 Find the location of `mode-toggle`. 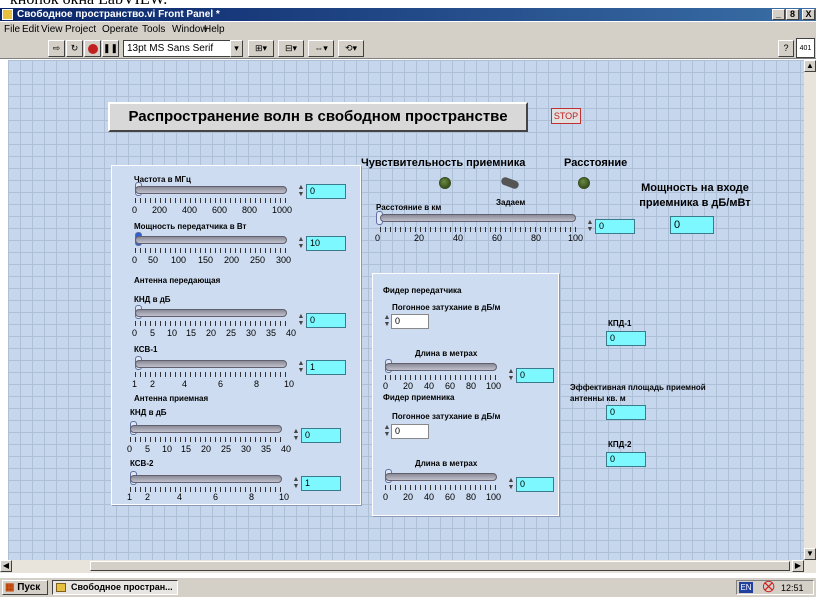

mode-toggle is located at coordinates (510, 183).